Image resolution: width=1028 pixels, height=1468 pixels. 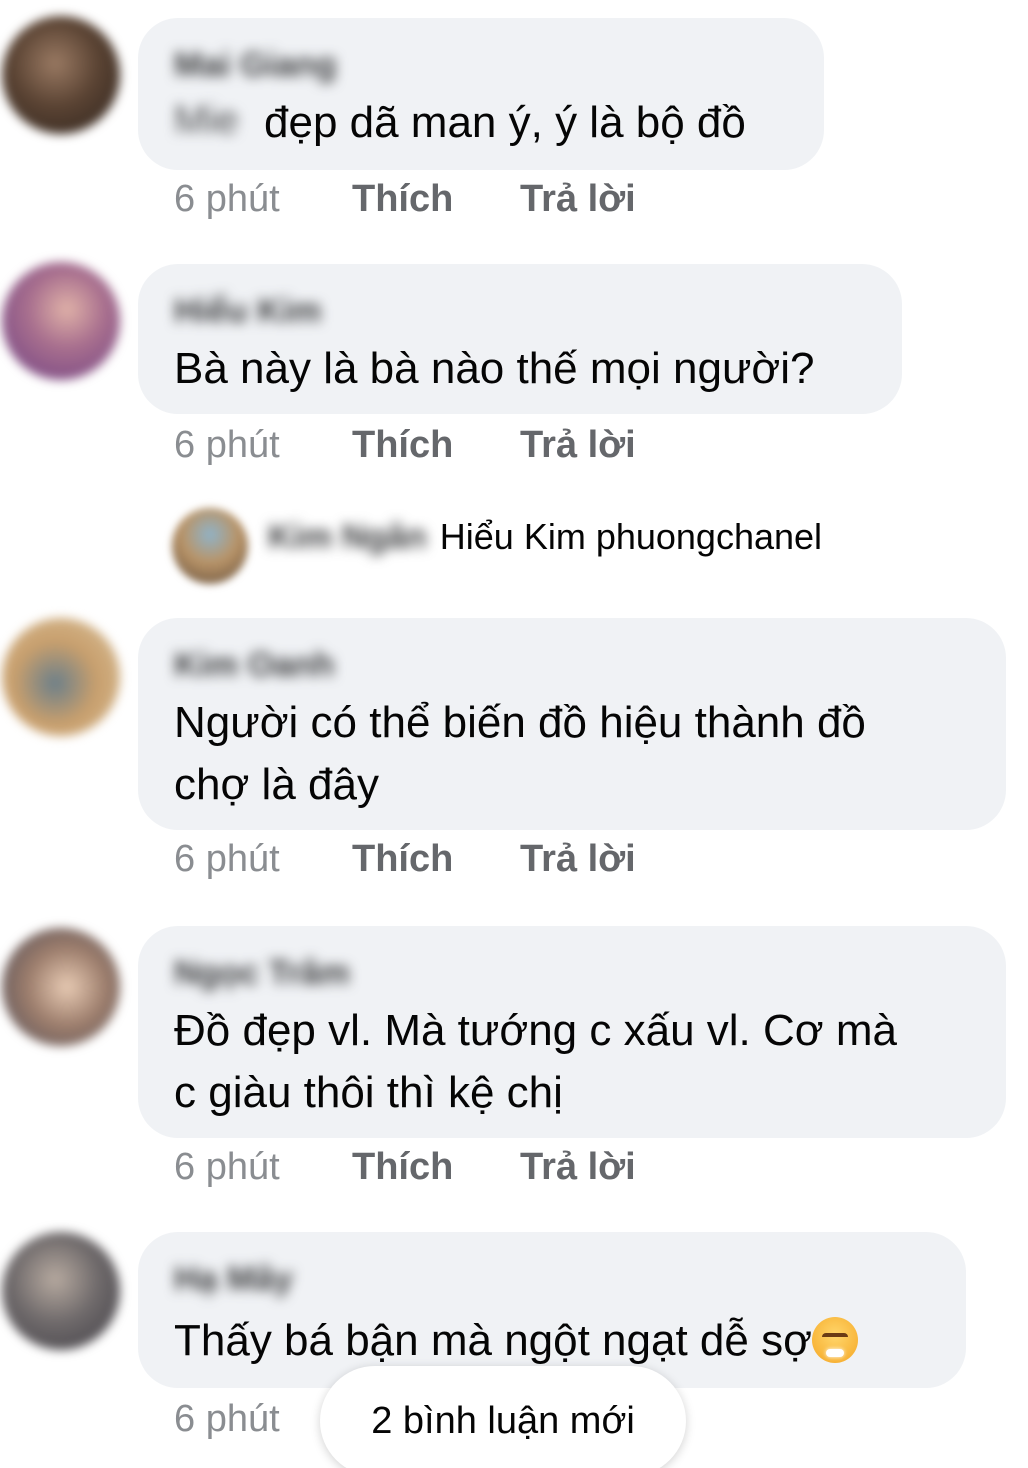 I want to click on comment-text-line: Đồ đẹp vl. Mà tướng c xấu vl. Cơ mà, so click(x=535, y=1030).